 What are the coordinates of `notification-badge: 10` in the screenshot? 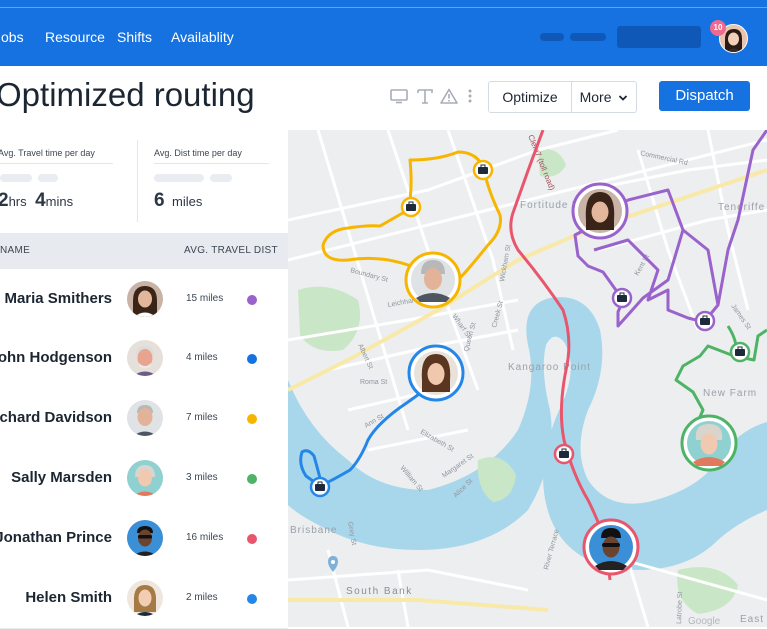 It's located at (718, 28).